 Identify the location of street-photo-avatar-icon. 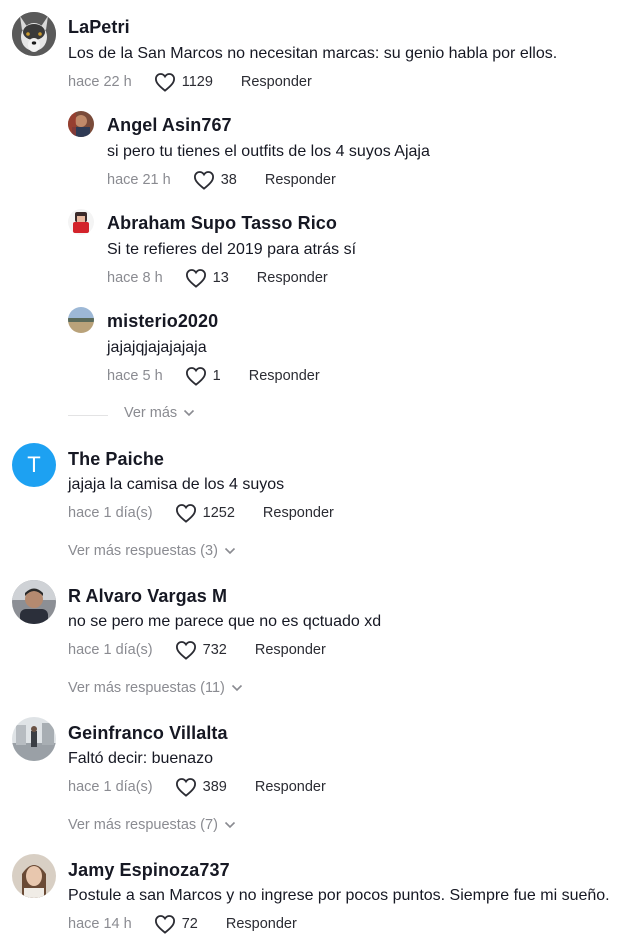
(34, 739).